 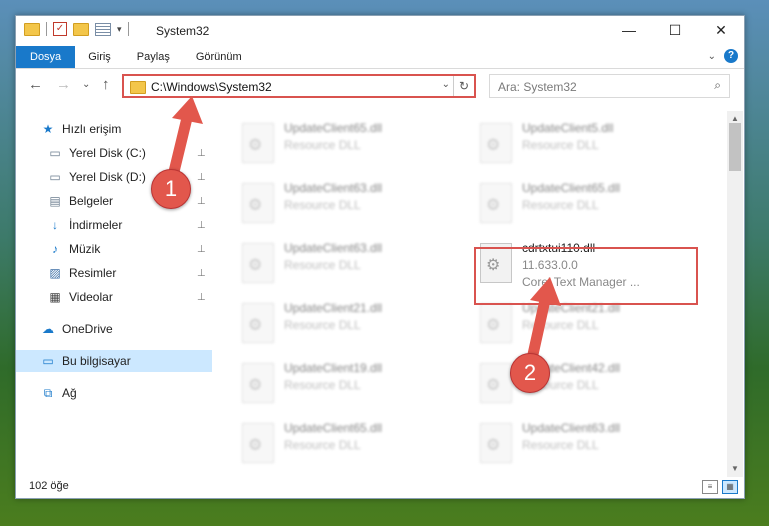 What do you see at coordinates (91, 201) in the screenshot?
I see `sidebar-item-label: Belgeler` at bounding box center [91, 201].